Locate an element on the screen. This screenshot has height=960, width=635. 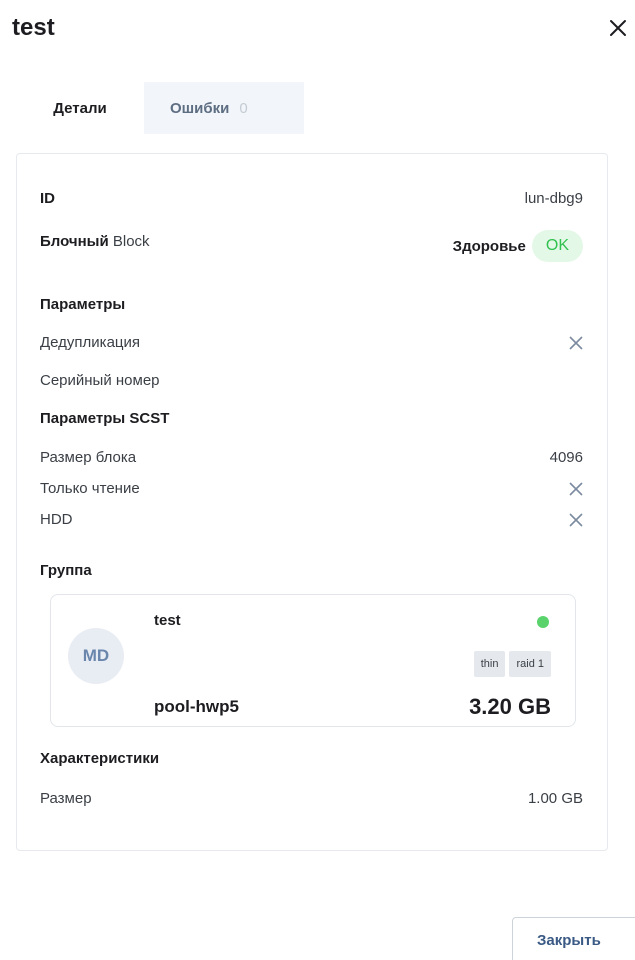
pool-size: 3.20 GB is located at coordinates (510, 706).